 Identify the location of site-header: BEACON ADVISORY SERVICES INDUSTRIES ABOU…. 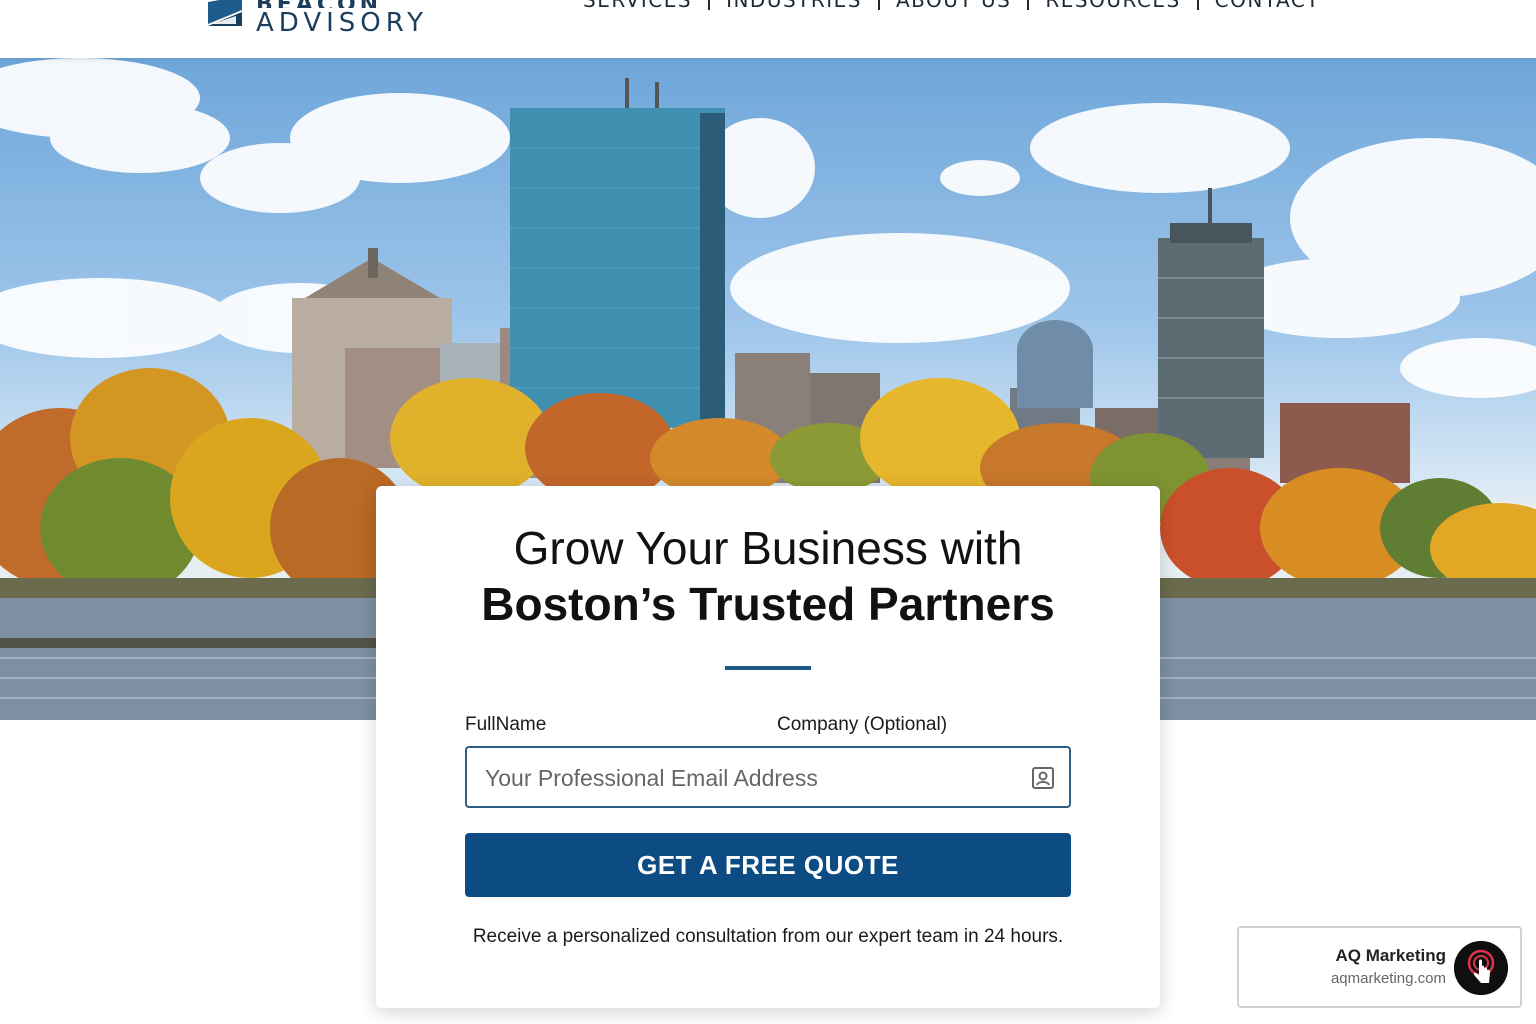
(768, 29).